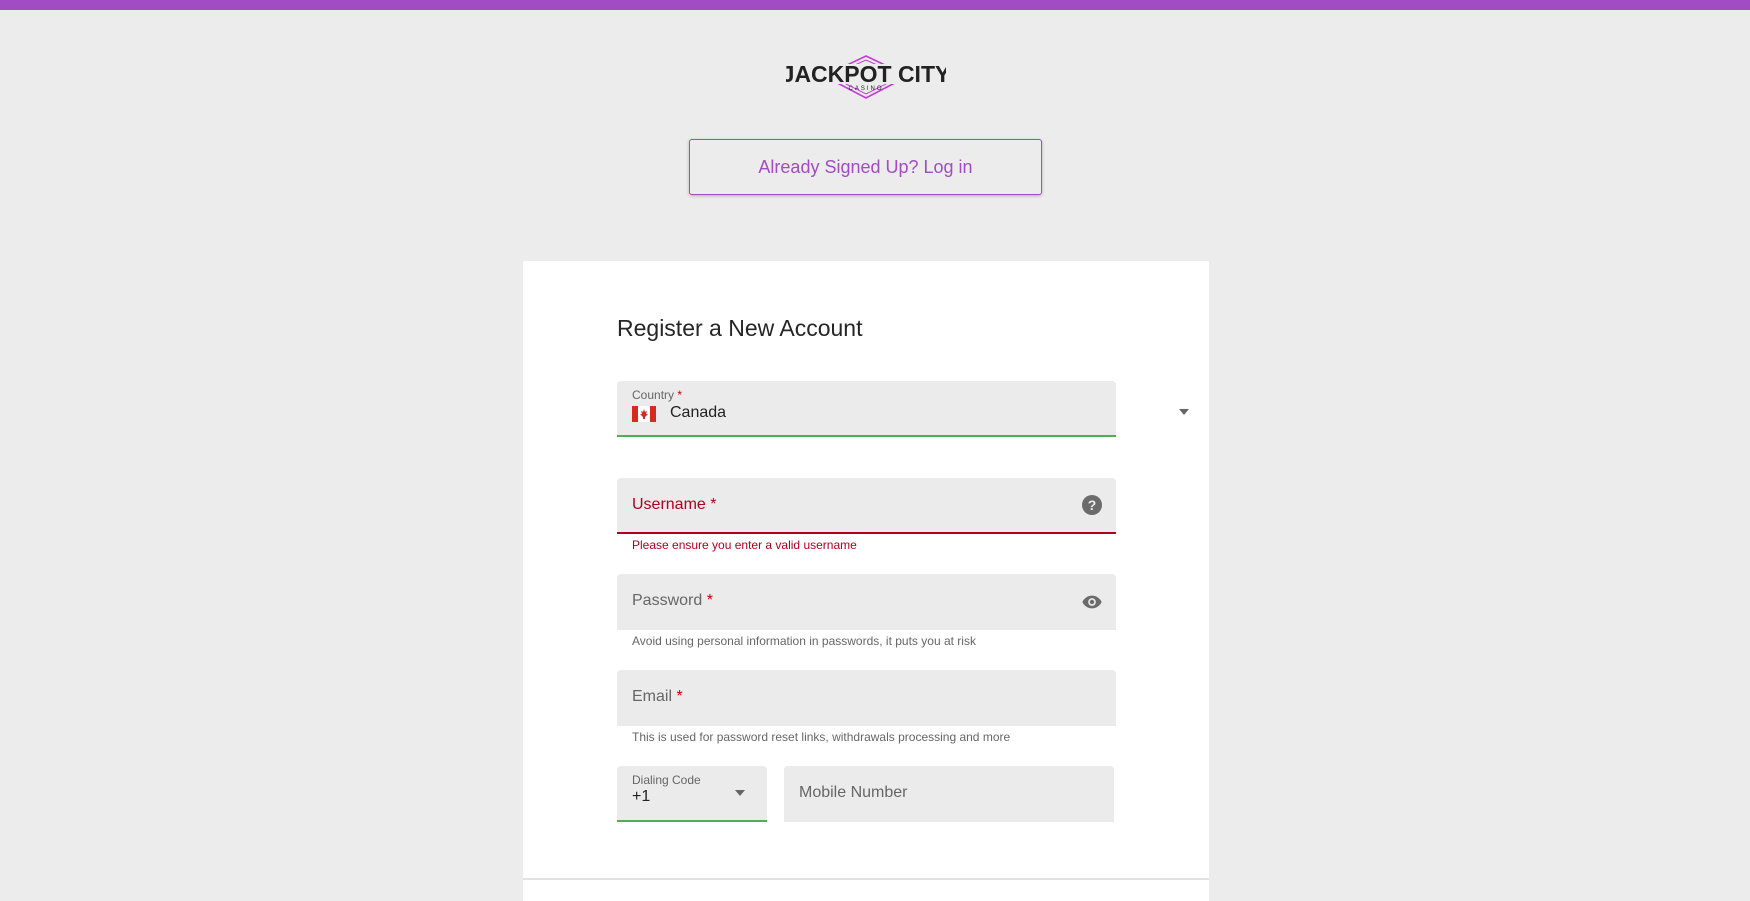  Describe the element at coordinates (698, 412) in the screenshot. I see `country-value: Canada` at that location.